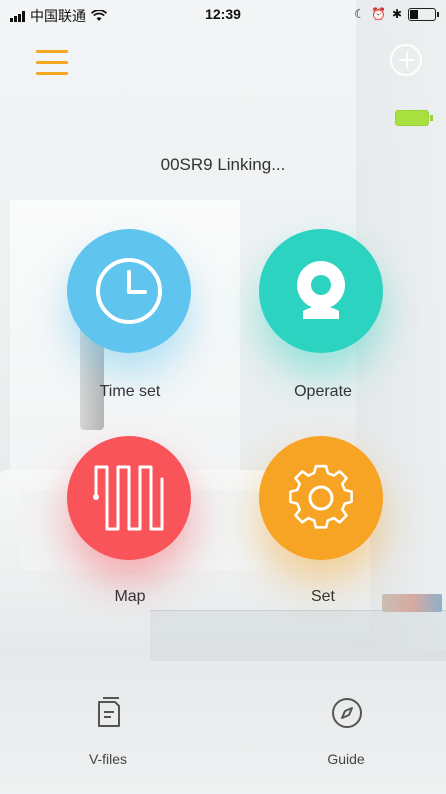 Image resolution: width=446 pixels, height=794 pixels. What do you see at coordinates (130, 391) in the screenshot?
I see `time-set-label: Time set` at bounding box center [130, 391].